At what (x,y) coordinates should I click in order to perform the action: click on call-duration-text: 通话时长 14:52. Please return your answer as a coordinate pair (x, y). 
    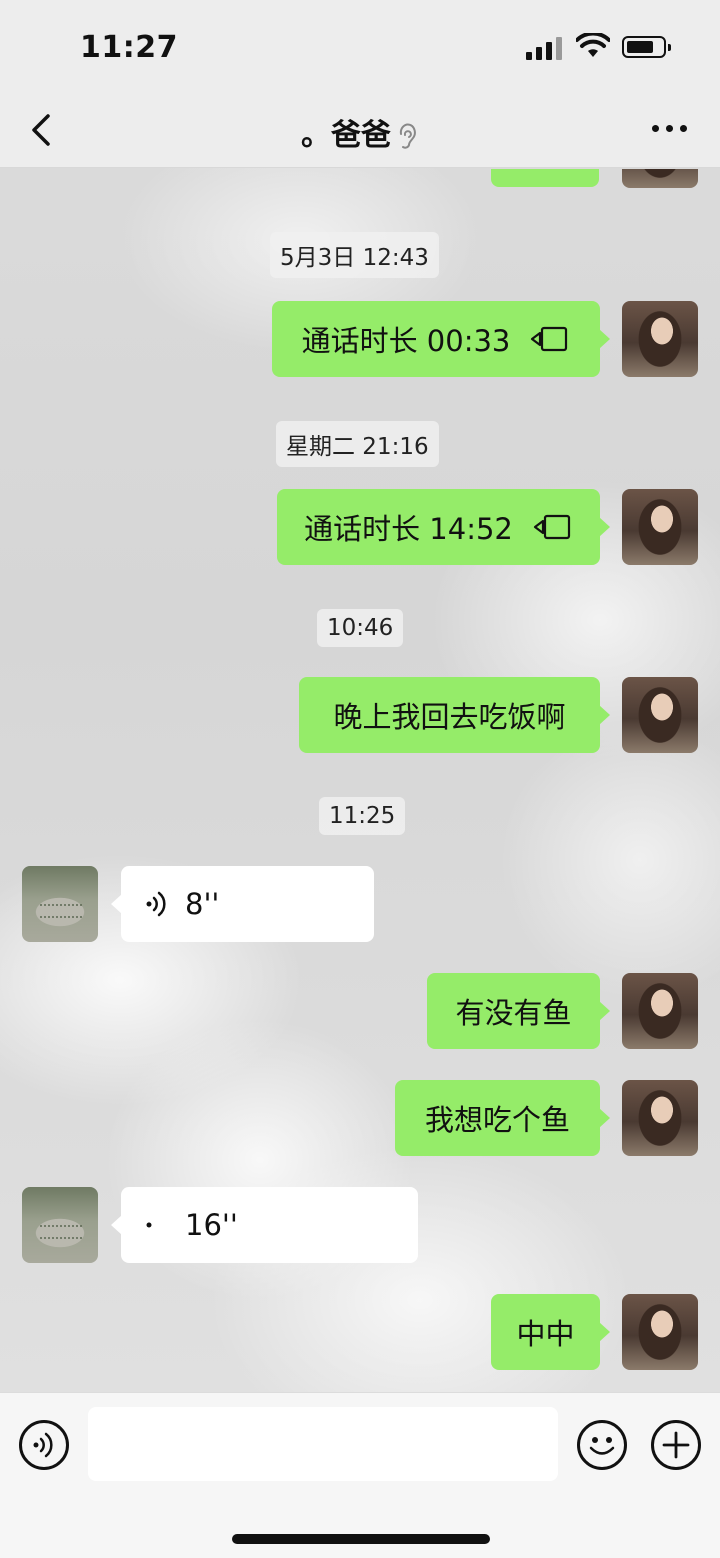
    Looking at the image, I should click on (408, 529).